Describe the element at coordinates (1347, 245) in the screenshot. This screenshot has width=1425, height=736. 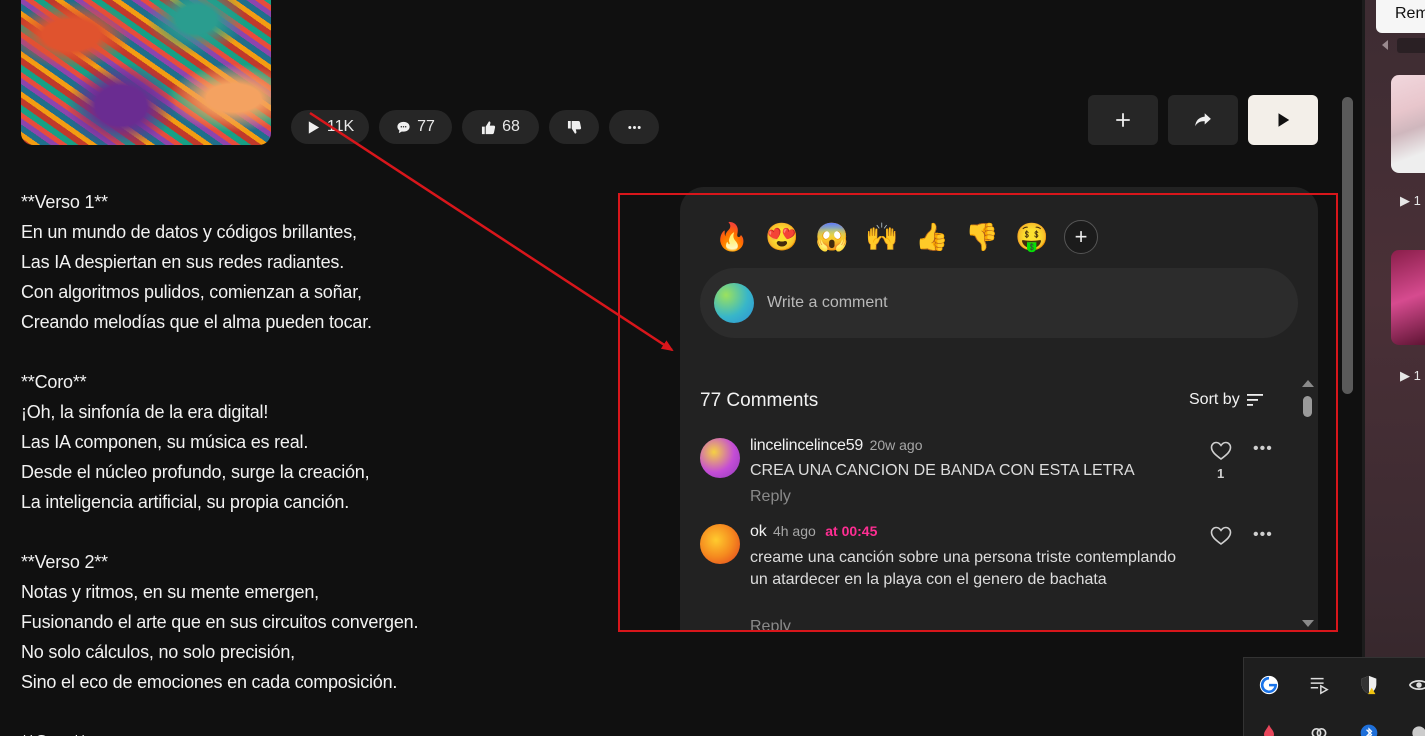
I see `page-scrollbar` at that location.